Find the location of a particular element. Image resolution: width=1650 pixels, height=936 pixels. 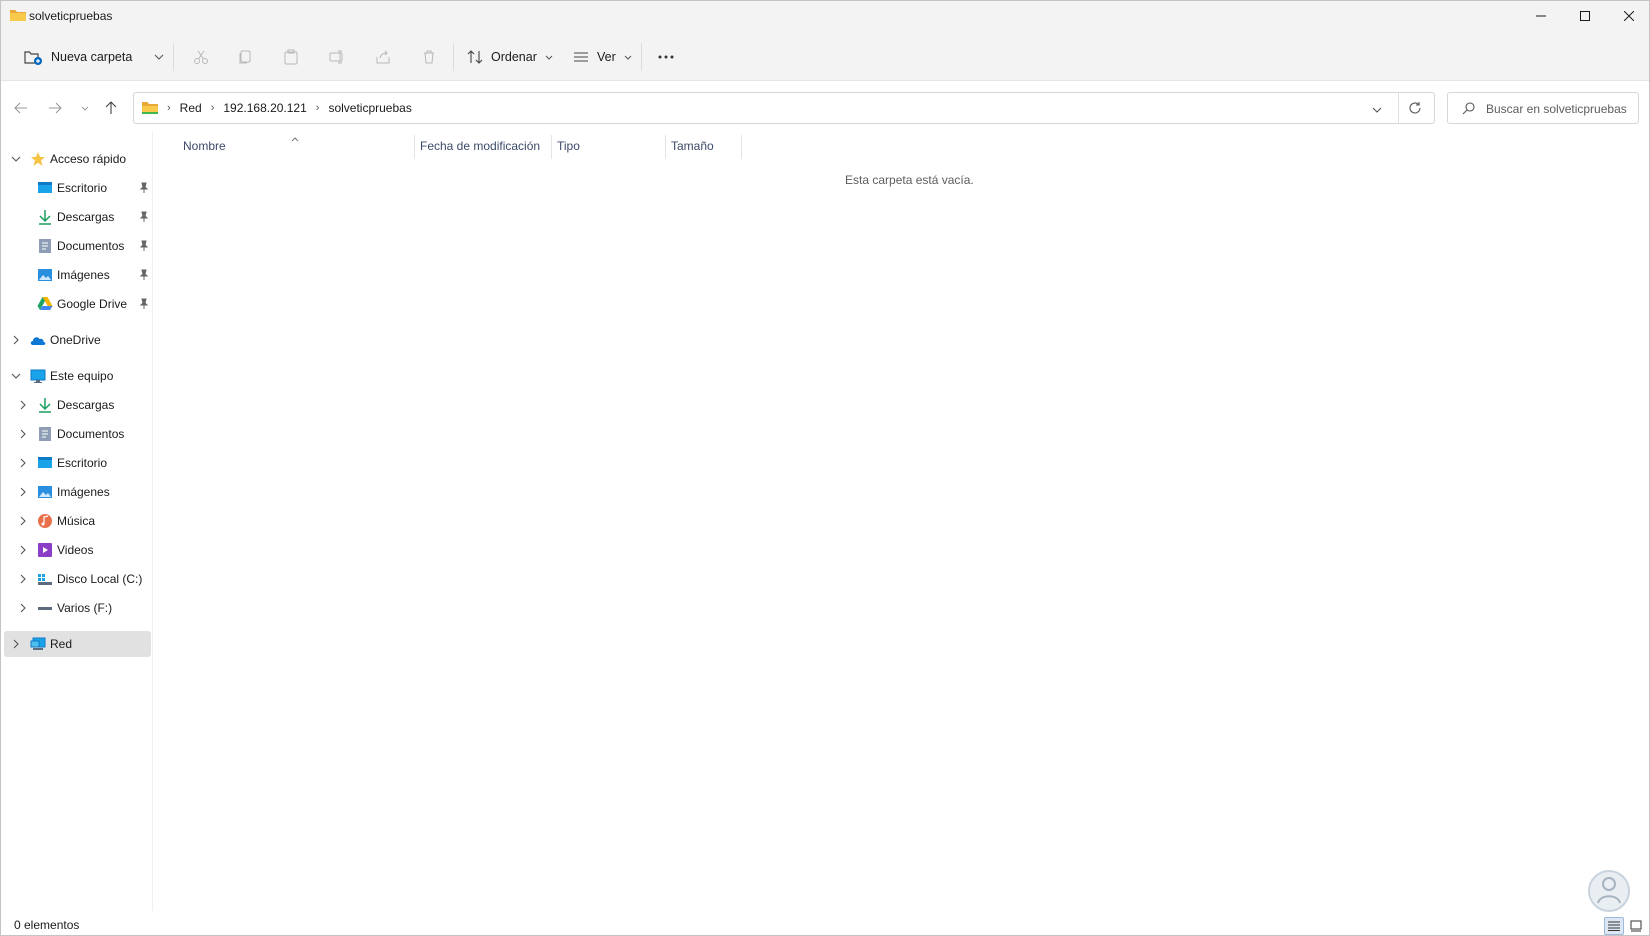

pin-icon is located at coordinates (144, 187).